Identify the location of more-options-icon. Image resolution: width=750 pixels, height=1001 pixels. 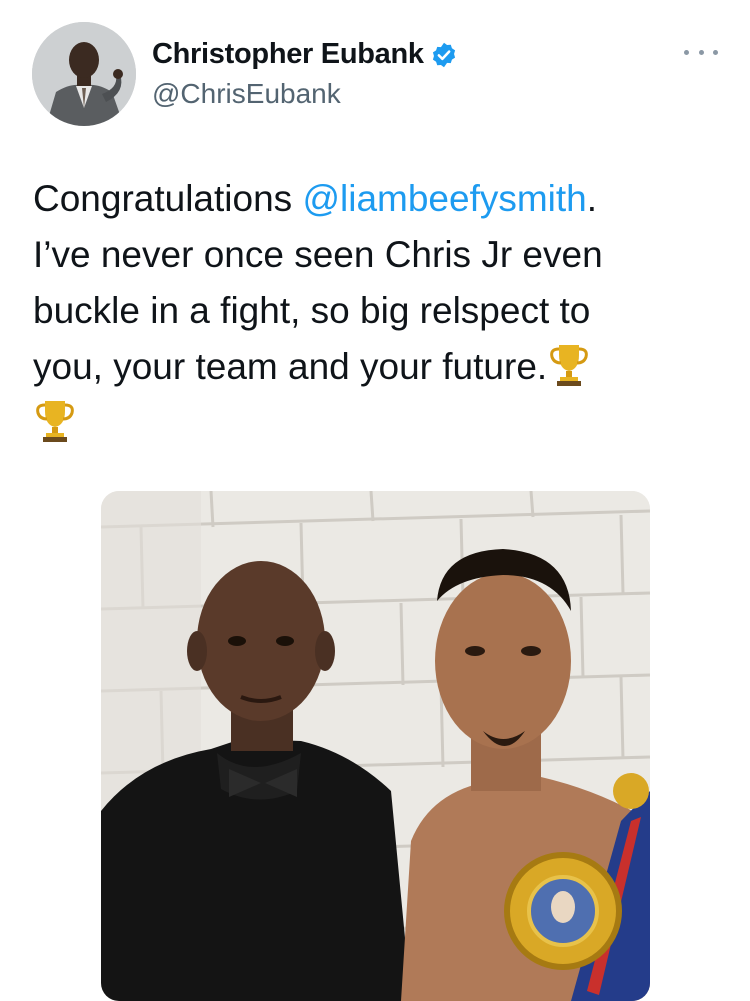
(701, 52).